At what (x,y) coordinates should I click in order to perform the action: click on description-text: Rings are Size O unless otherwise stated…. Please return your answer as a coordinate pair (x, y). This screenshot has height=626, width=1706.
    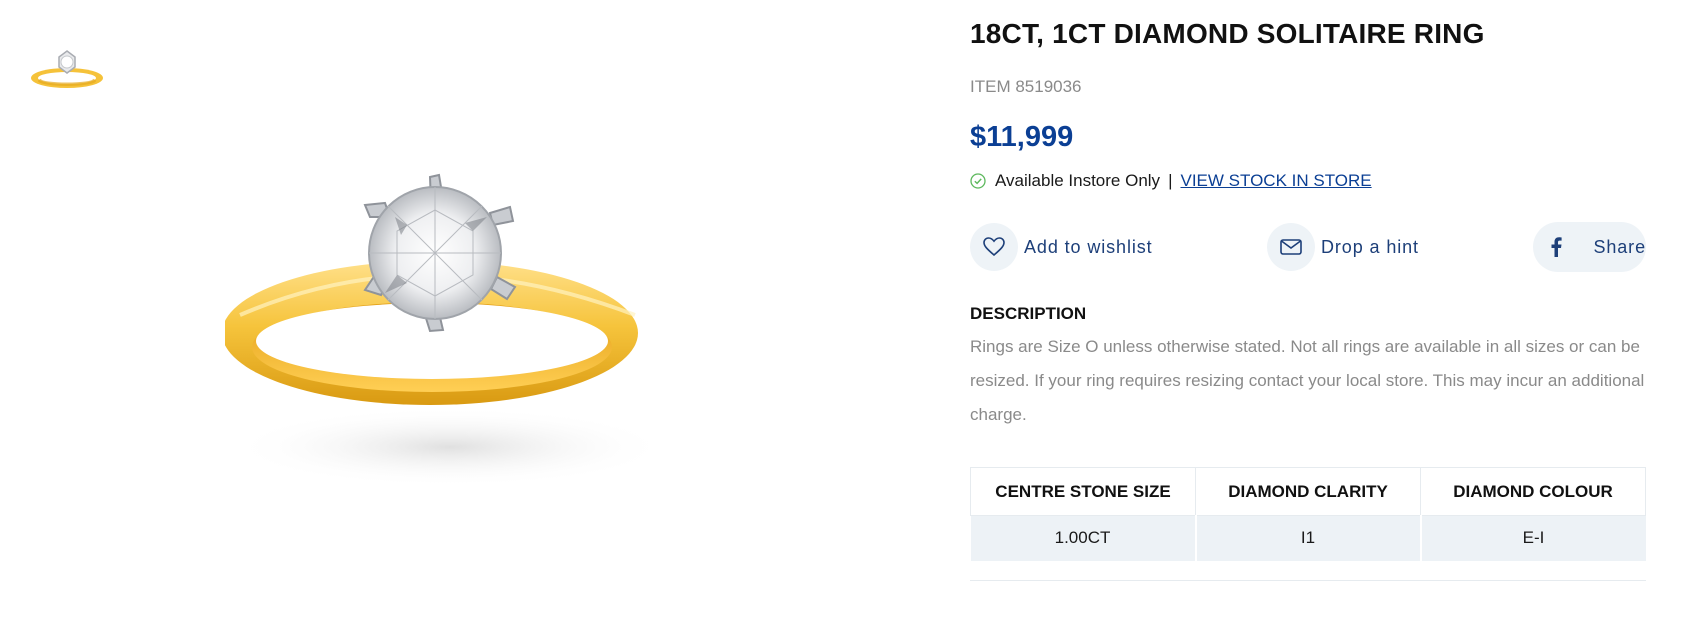
    Looking at the image, I should click on (1307, 380).